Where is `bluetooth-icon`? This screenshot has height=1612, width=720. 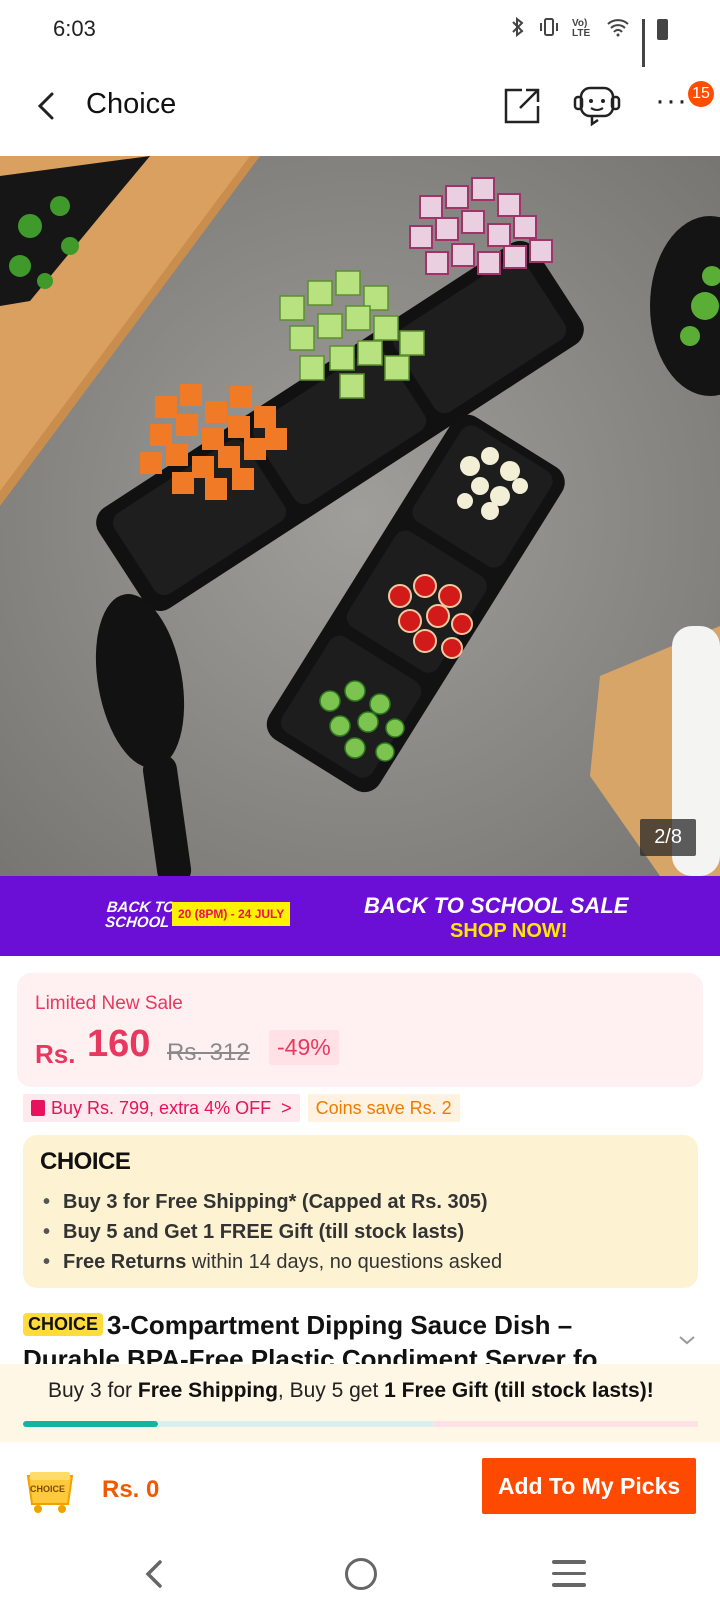 bluetooth-icon is located at coordinates (518, 29).